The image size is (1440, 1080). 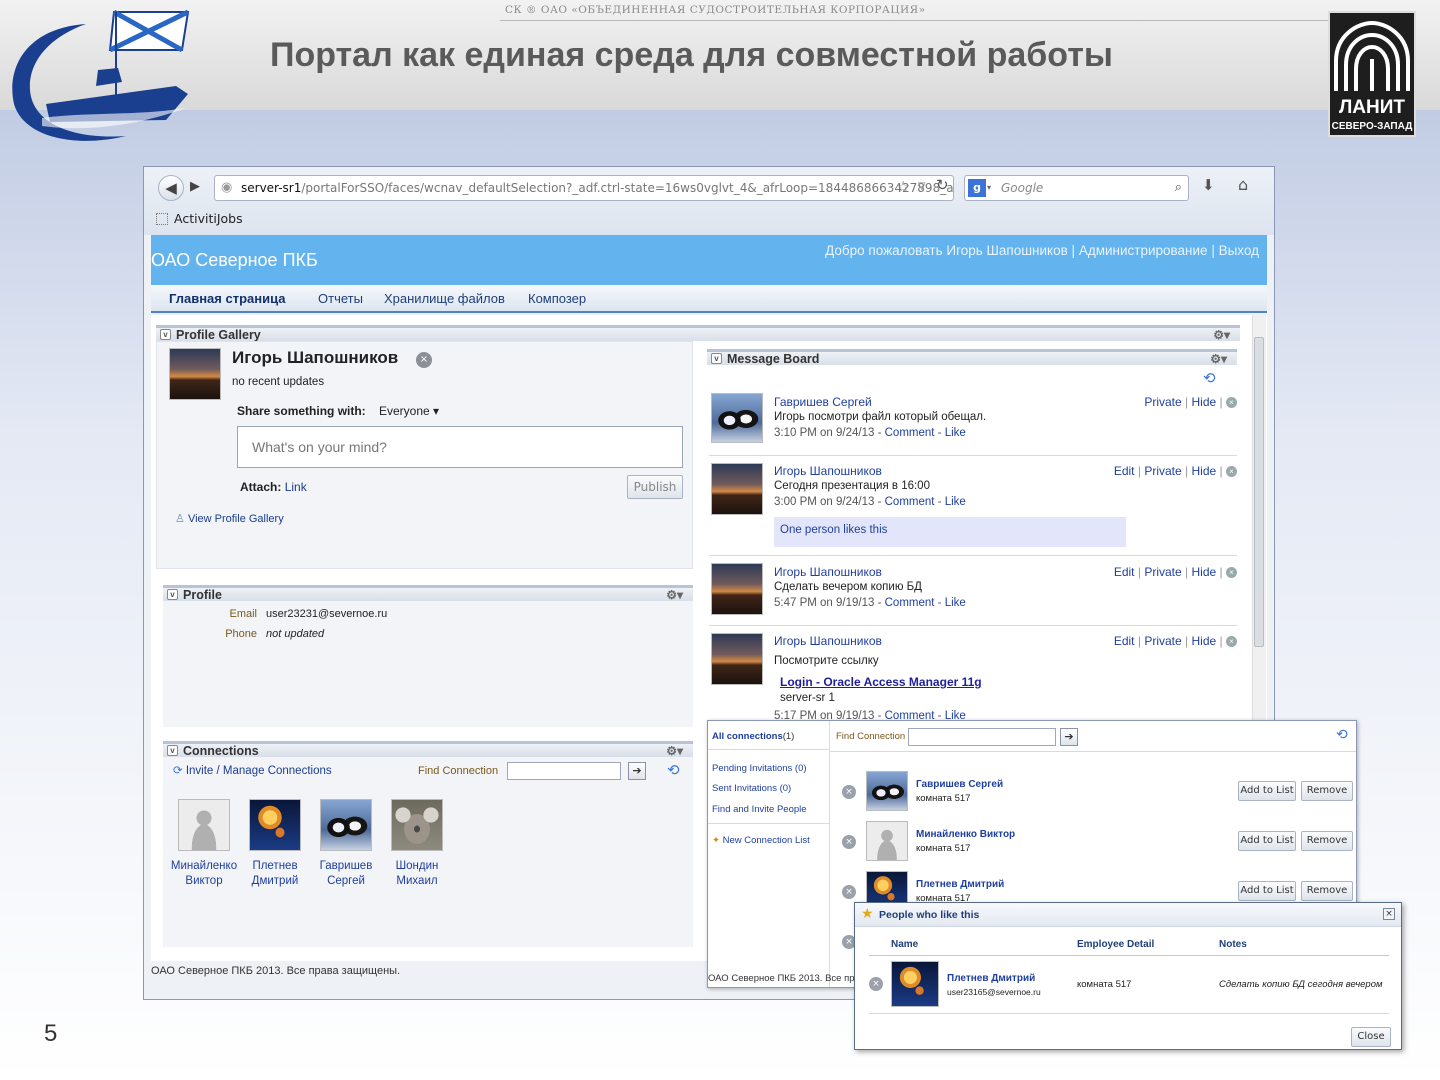 What do you see at coordinates (881, 682) in the screenshot?
I see `shared-link: Login - Oracle Access Manager 11g` at bounding box center [881, 682].